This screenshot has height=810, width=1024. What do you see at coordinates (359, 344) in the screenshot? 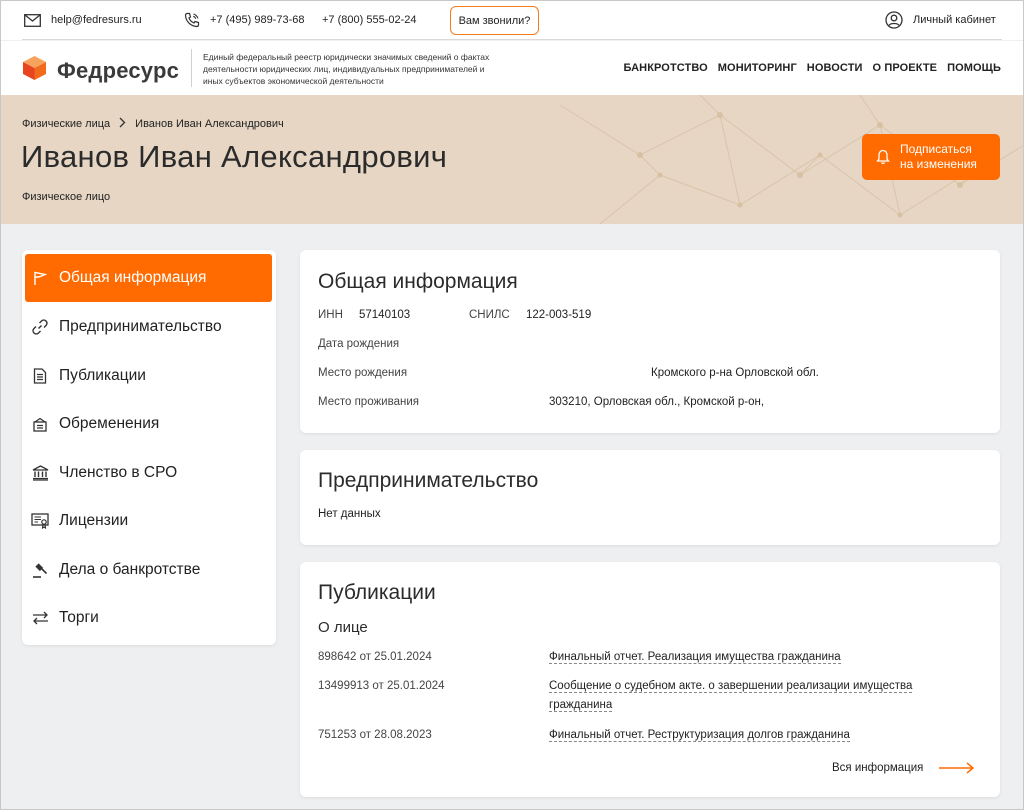
I see `birth-date-label: Дата рождения` at bounding box center [359, 344].